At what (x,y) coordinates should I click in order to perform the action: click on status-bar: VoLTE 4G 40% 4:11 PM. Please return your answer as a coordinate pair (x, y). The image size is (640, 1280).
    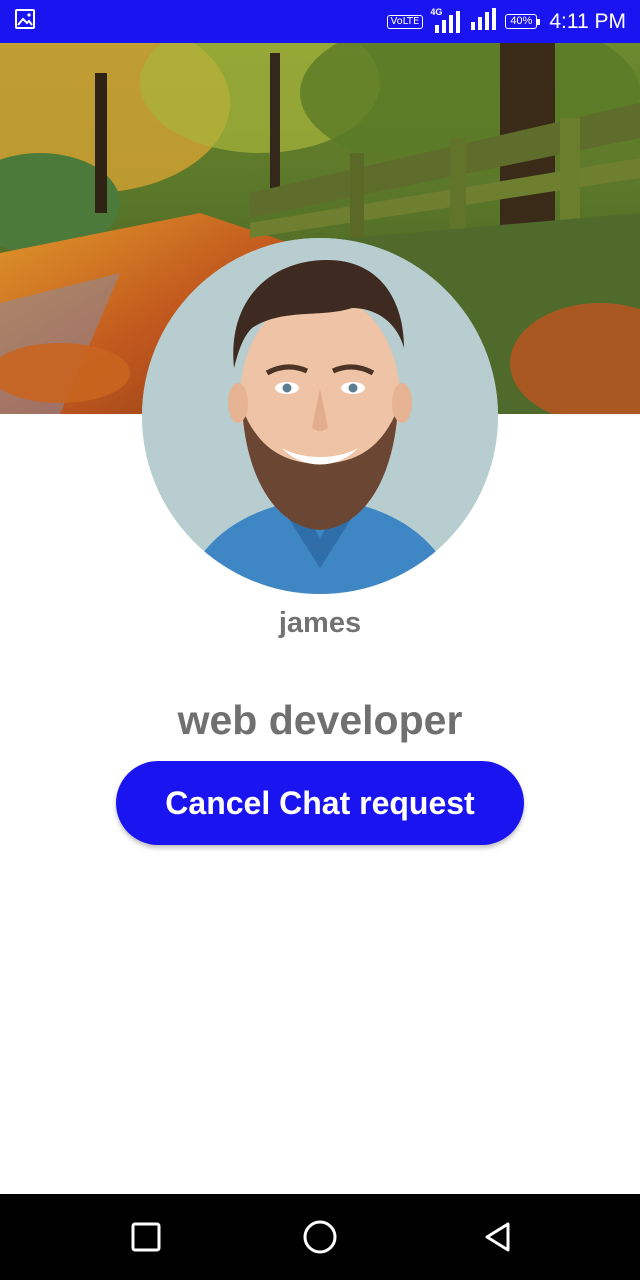
    Looking at the image, I should click on (320, 21).